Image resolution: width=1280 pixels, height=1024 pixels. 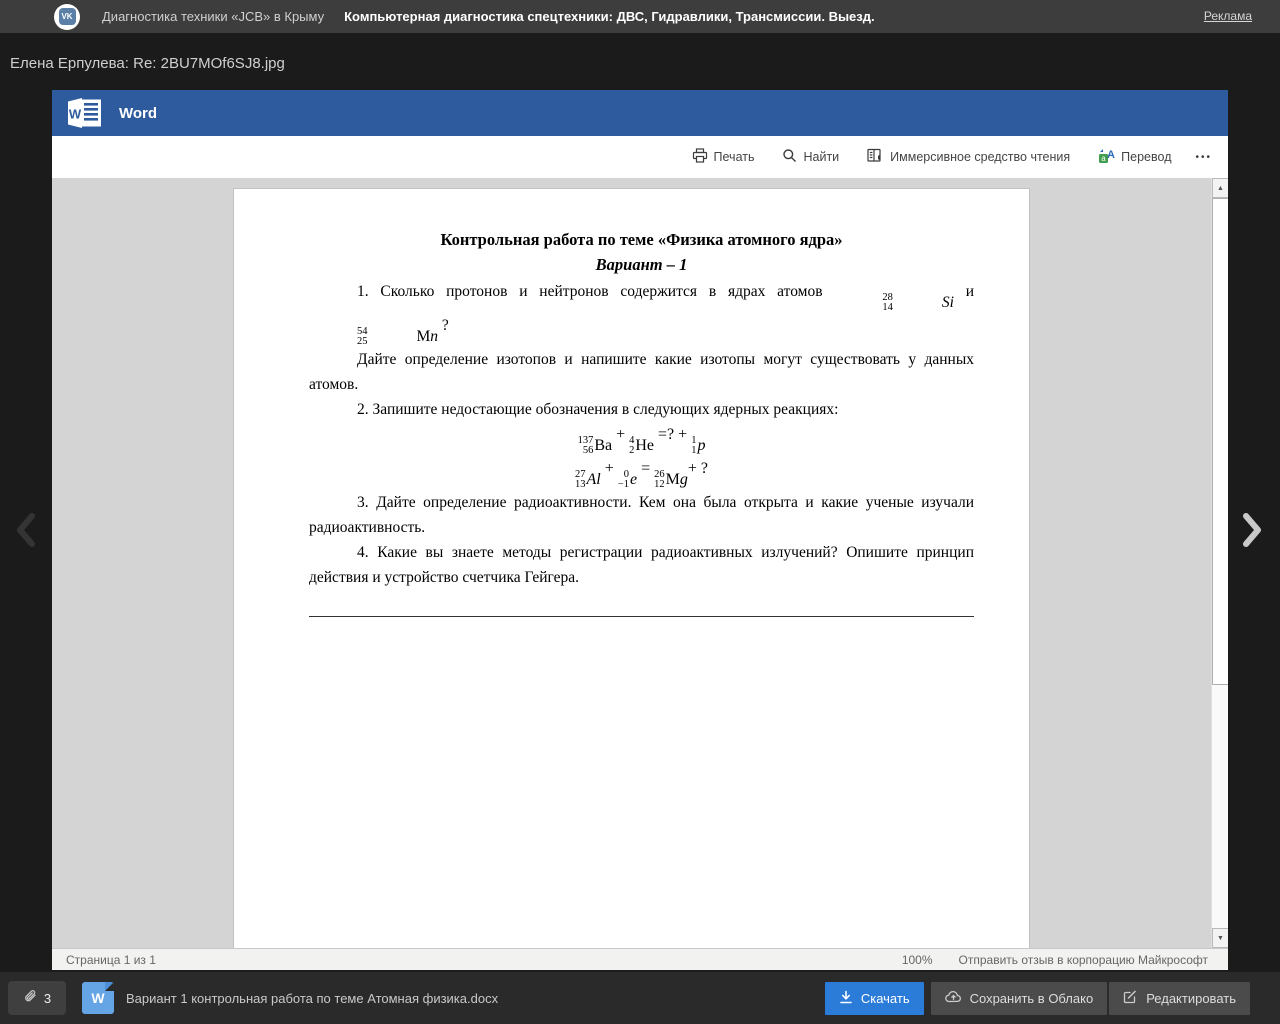 I want to click on download-icon, so click(x=846, y=998).